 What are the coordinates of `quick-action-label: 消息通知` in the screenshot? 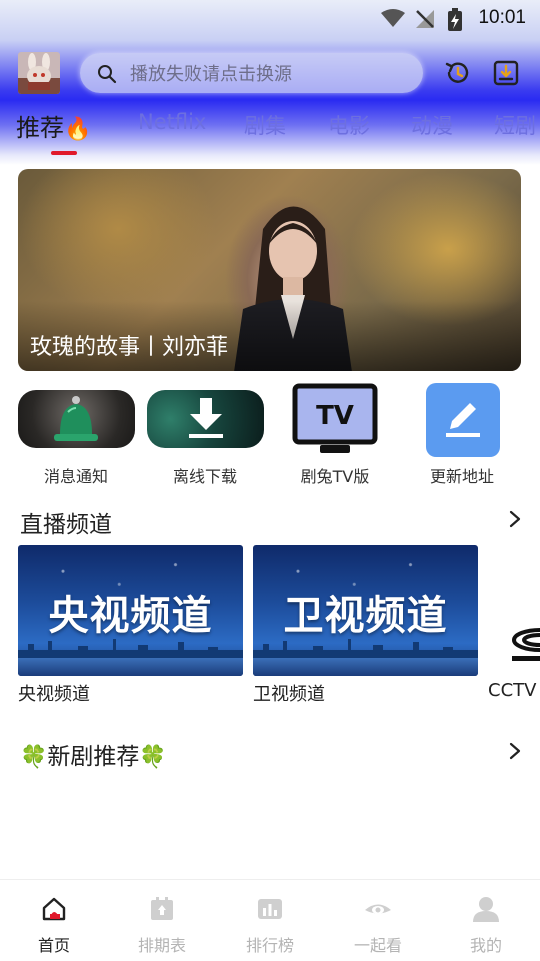 It's located at (75, 476).